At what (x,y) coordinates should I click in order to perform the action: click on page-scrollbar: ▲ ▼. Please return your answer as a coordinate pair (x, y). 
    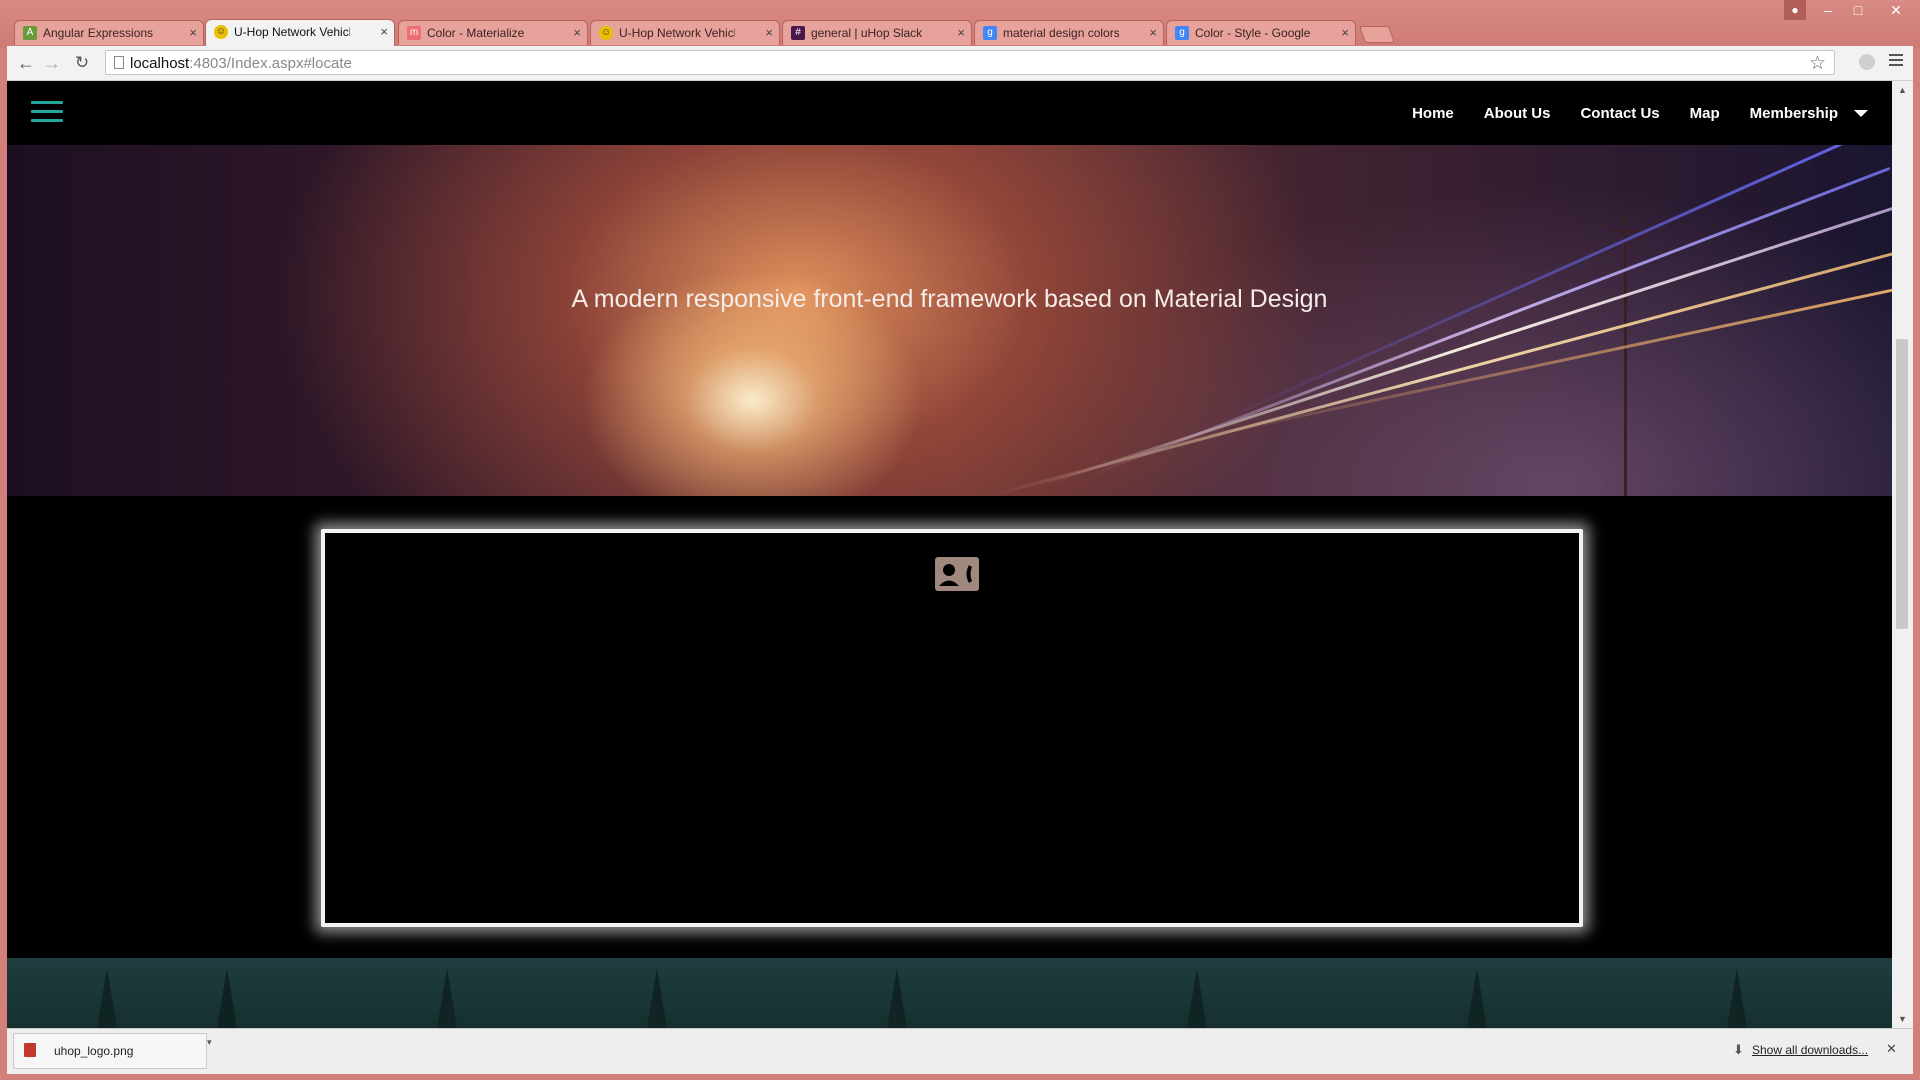
    Looking at the image, I should click on (1902, 554).